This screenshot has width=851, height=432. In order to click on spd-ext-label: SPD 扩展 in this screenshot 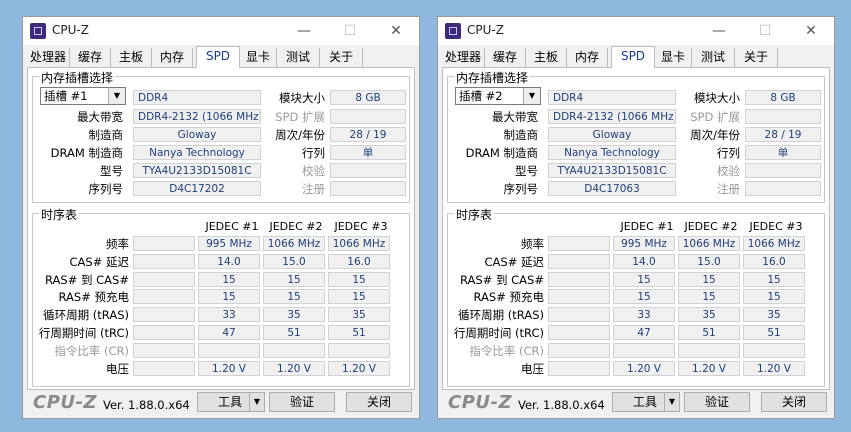, I will do `click(300, 117)`.